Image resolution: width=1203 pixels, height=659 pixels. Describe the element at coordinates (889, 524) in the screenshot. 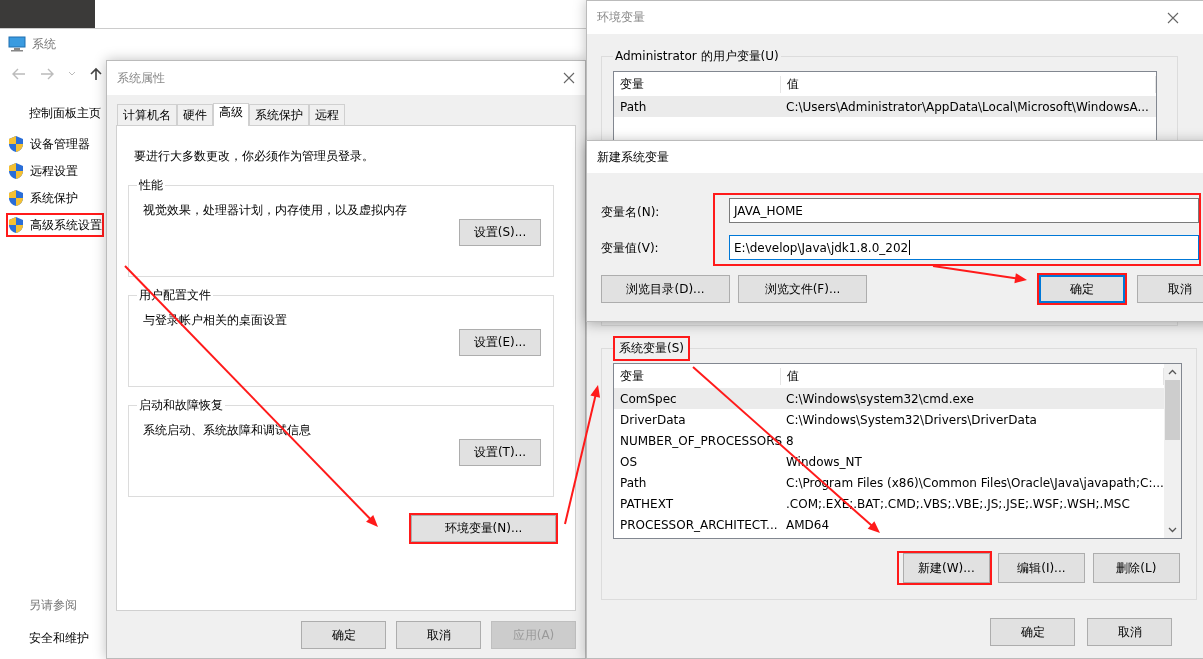

I see `table-row: PROCESSOR_ARCHITECT... AMD64` at that location.